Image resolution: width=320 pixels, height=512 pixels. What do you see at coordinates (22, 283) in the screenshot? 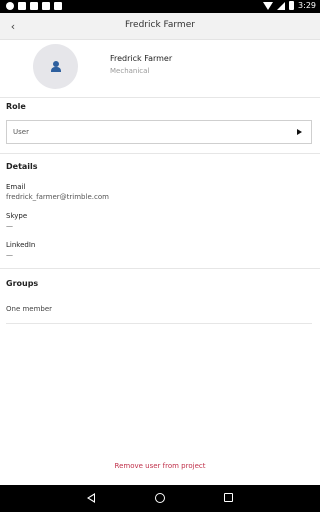
I see `groups-section-title: Groups` at bounding box center [22, 283].